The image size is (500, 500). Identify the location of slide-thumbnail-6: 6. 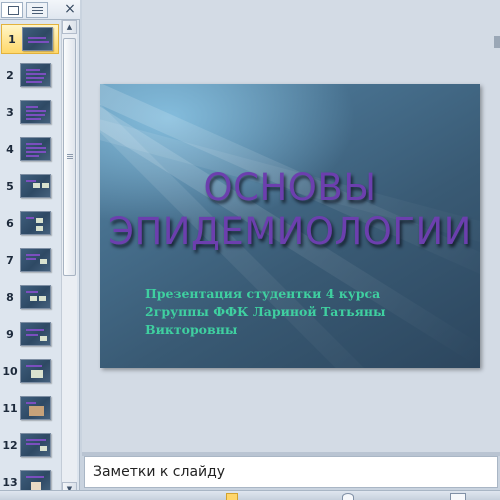
(31, 224).